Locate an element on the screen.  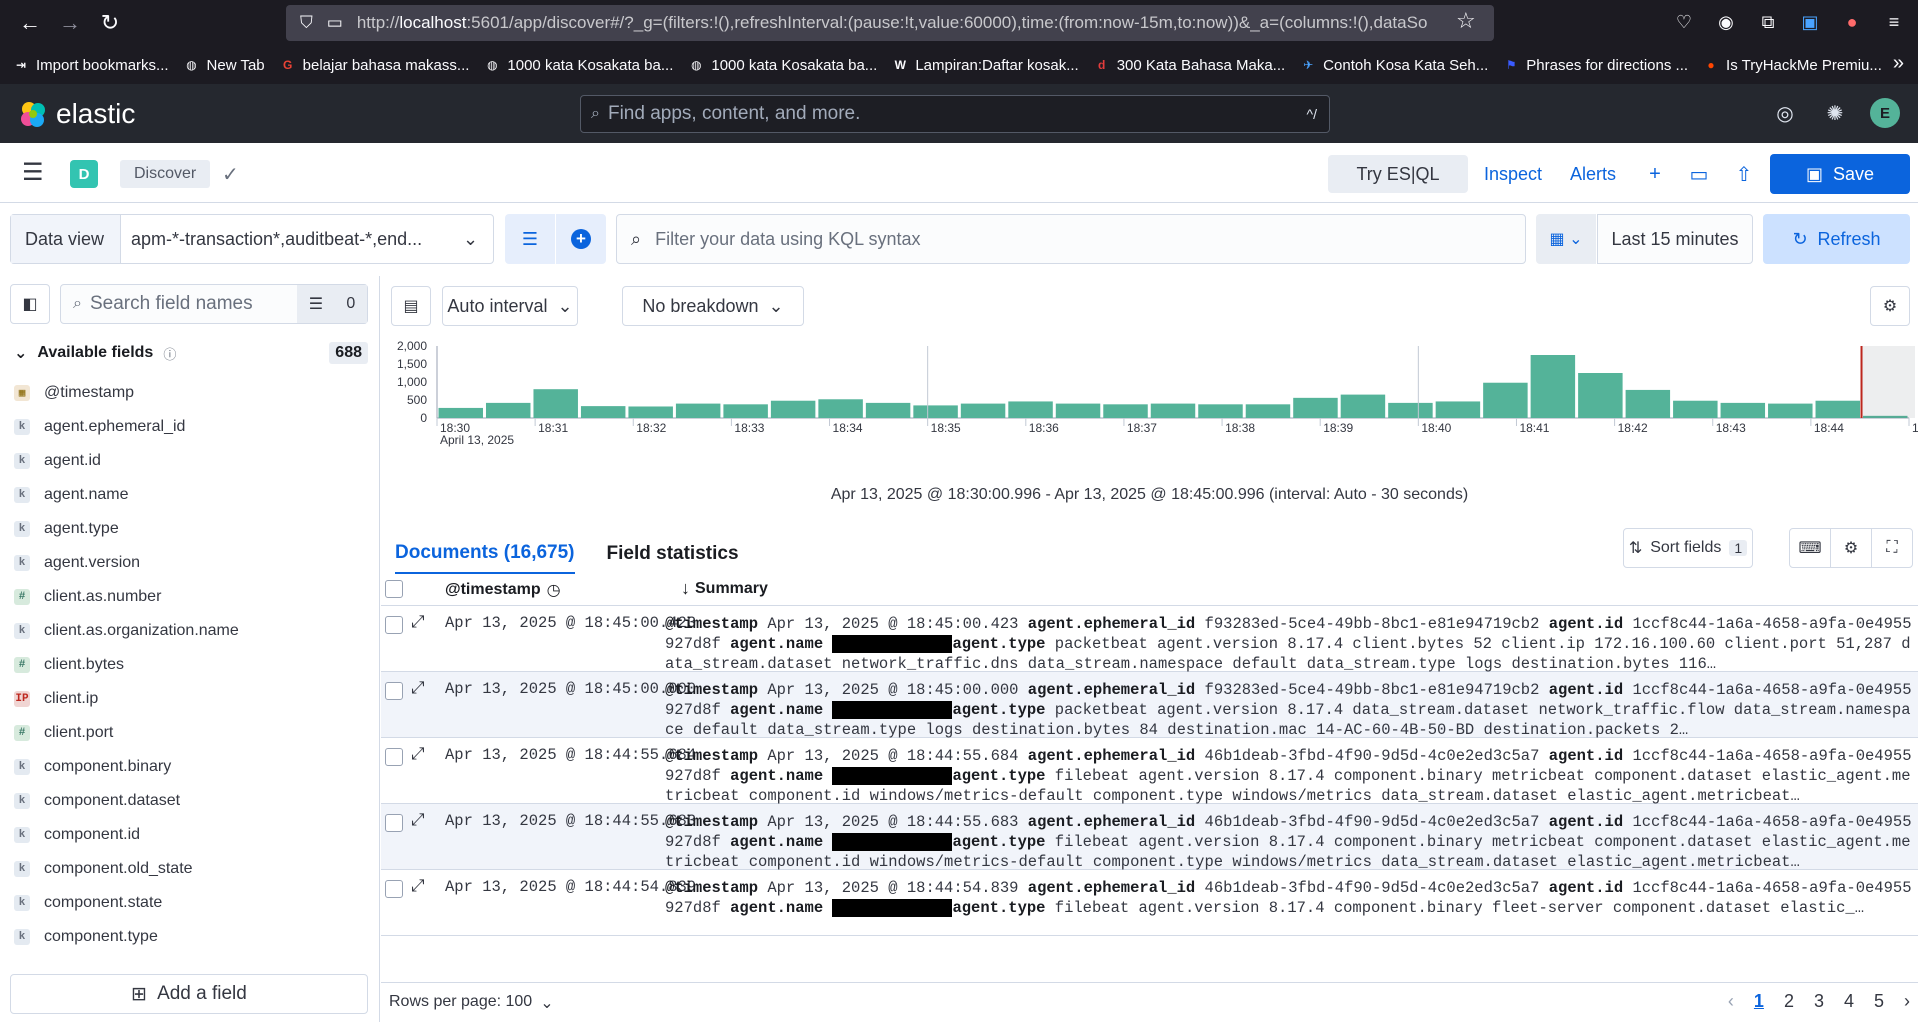
field-search-input: ⌕ Search field names ☰ 0 is located at coordinates (214, 304).